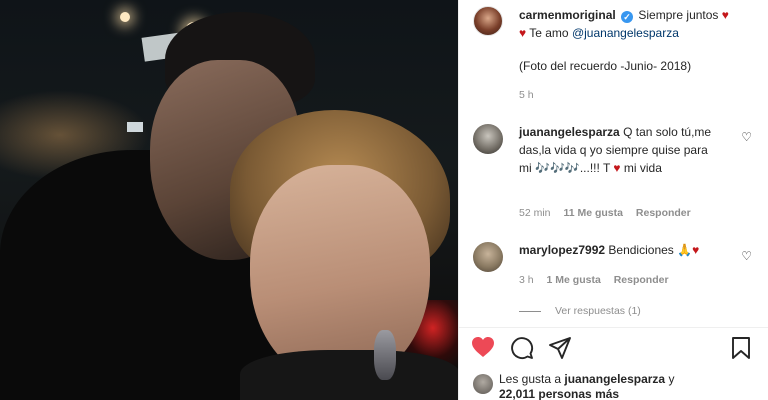 Image resolution: width=768 pixels, height=400 pixels. What do you see at coordinates (613, 327) in the screenshot?
I see `actions-divider` at bounding box center [613, 327].